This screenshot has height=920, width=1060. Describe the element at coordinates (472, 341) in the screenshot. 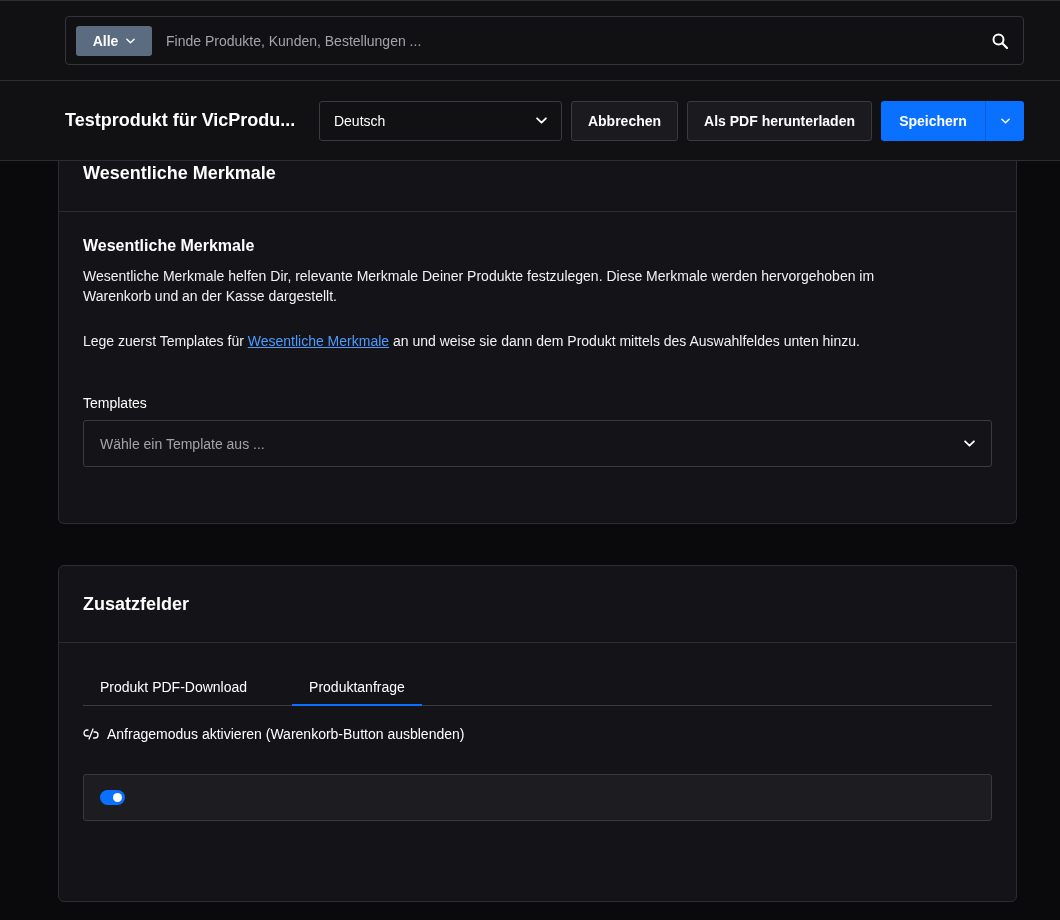

I see `hint-text: Lege zuerst Templates für Wesentliche Merkmale an und weise sie dann dem Produkt mittels des Auswahlfeldes unten hinzu.` at that location.